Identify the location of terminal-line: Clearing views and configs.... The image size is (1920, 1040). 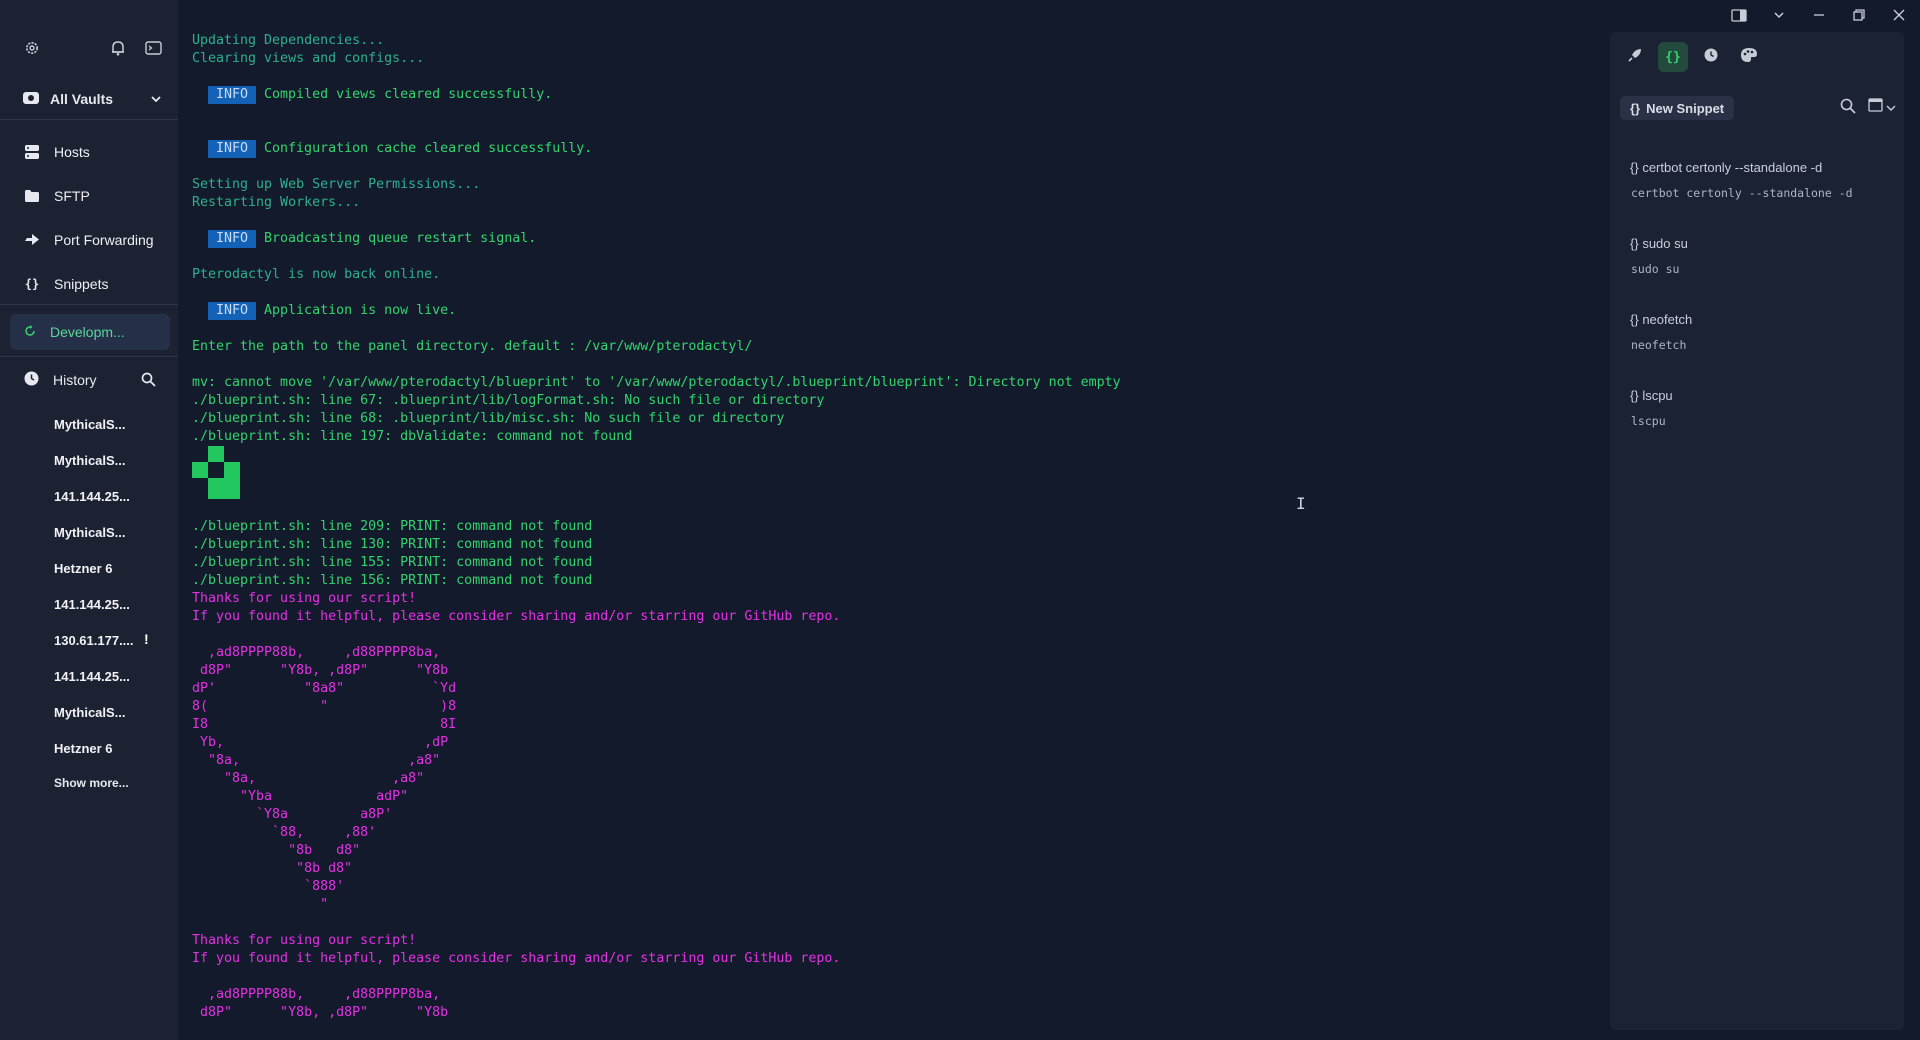
(308, 58).